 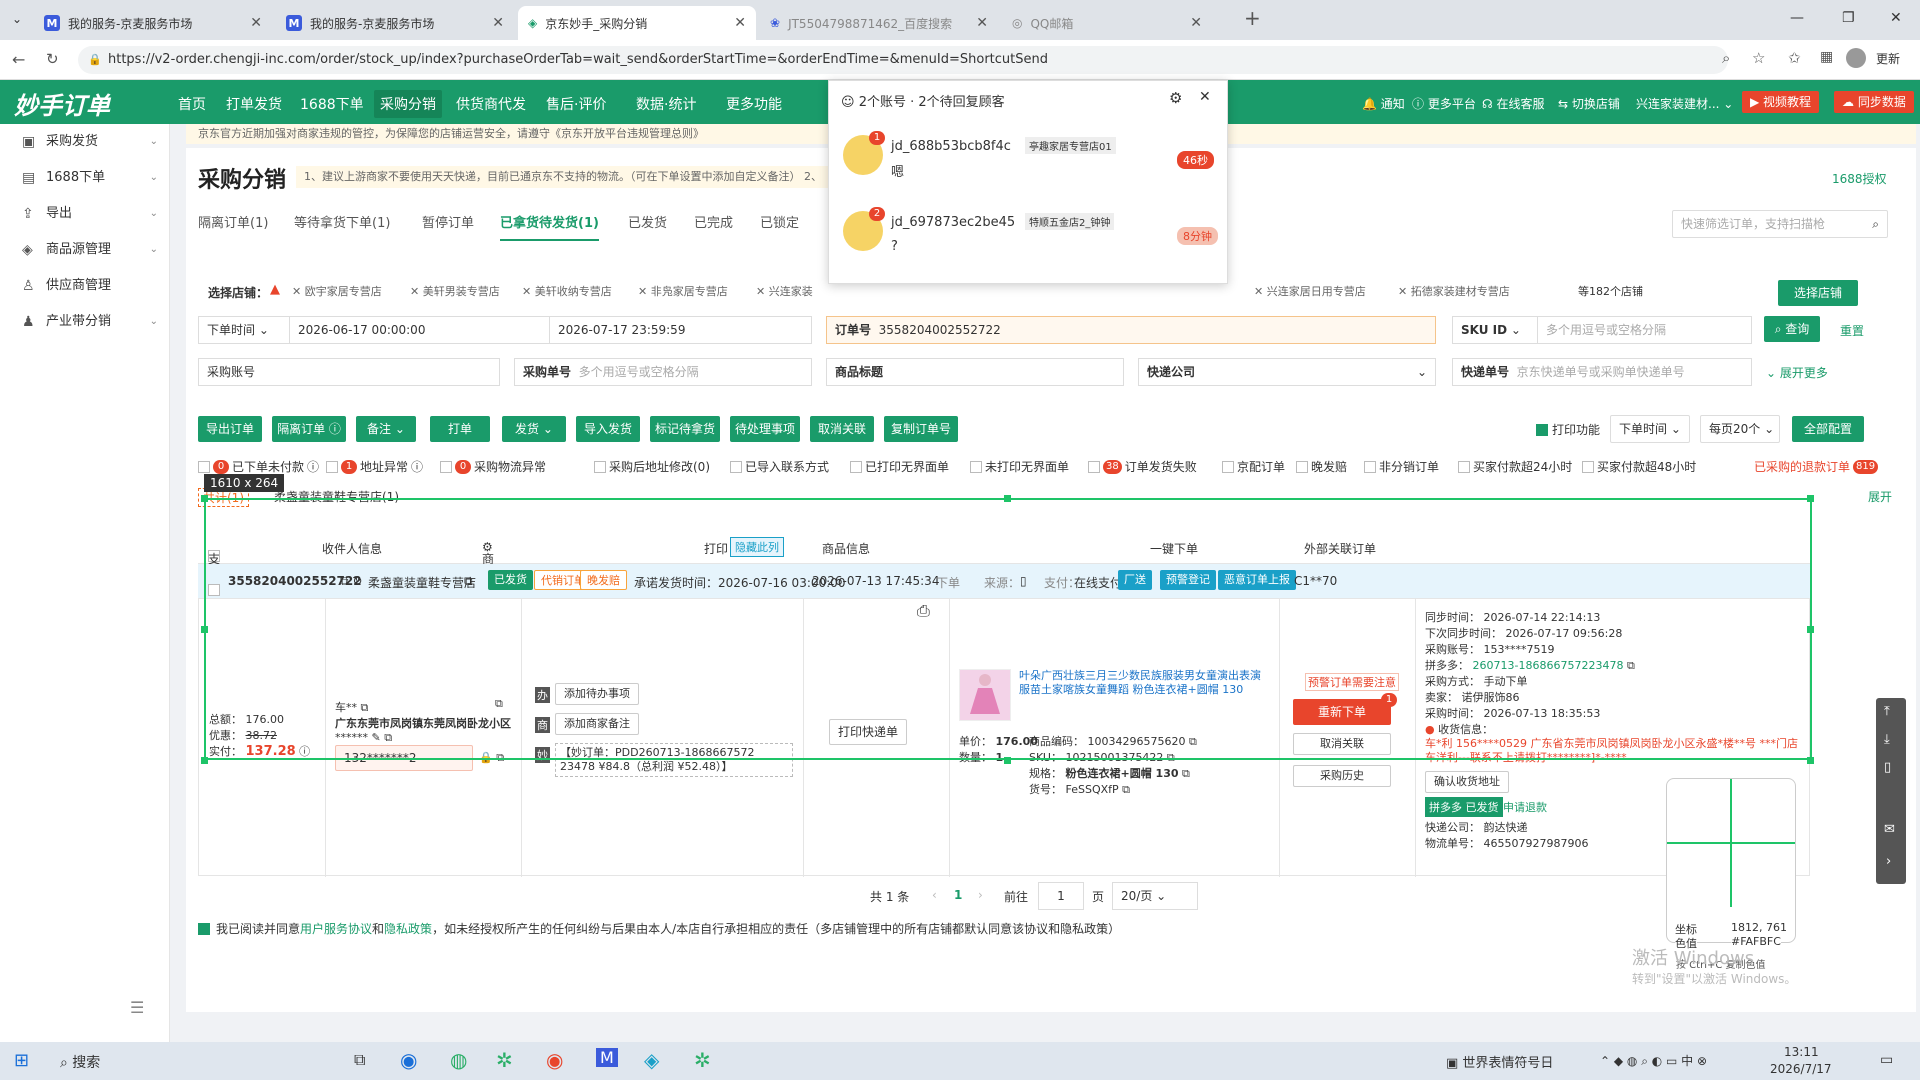 What do you see at coordinates (458, 1060) in the screenshot?
I see `wechat-icon: ◍` at bounding box center [458, 1060].